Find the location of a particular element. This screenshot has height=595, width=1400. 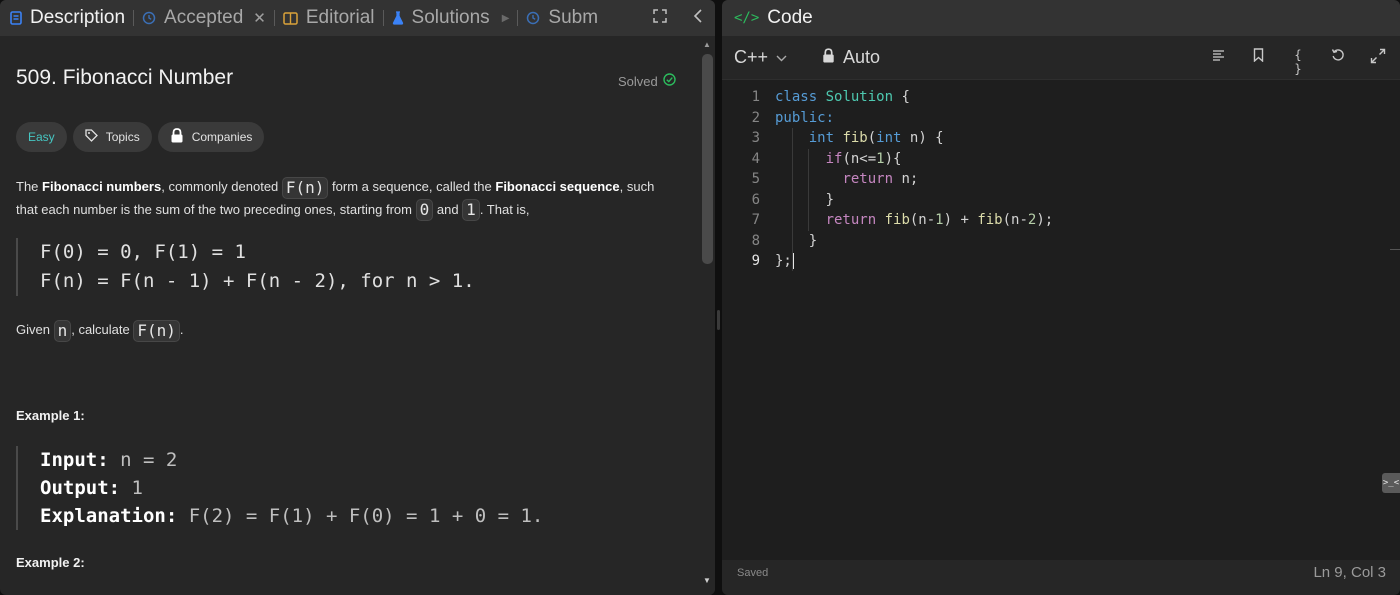

description-scrollbar: ▲ ▼ is located at coordinates (707, 315).